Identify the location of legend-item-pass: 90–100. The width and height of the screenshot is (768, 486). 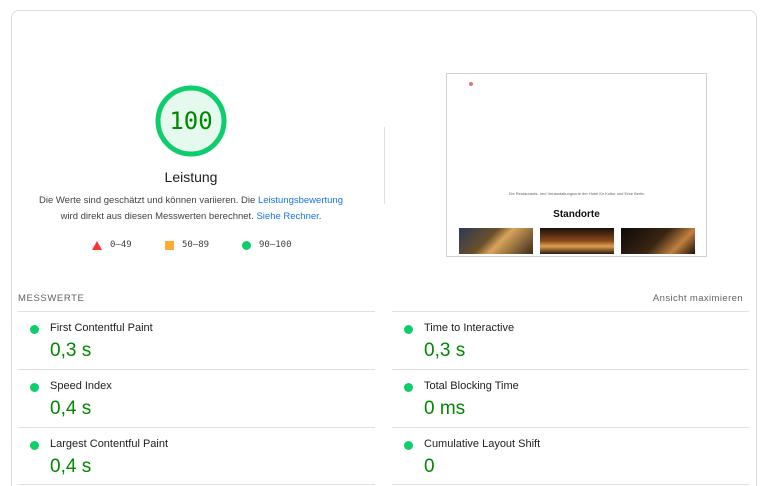
(267, 245).